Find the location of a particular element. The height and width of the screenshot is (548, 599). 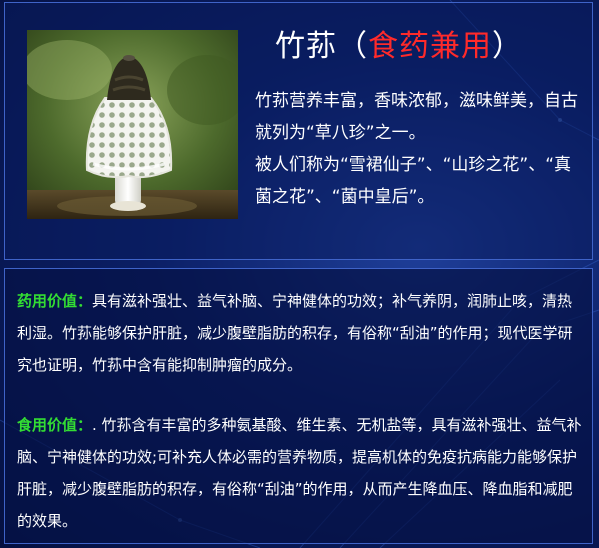

page-title: 竹荪（食药兼用） is located at coordinates (399, 47).